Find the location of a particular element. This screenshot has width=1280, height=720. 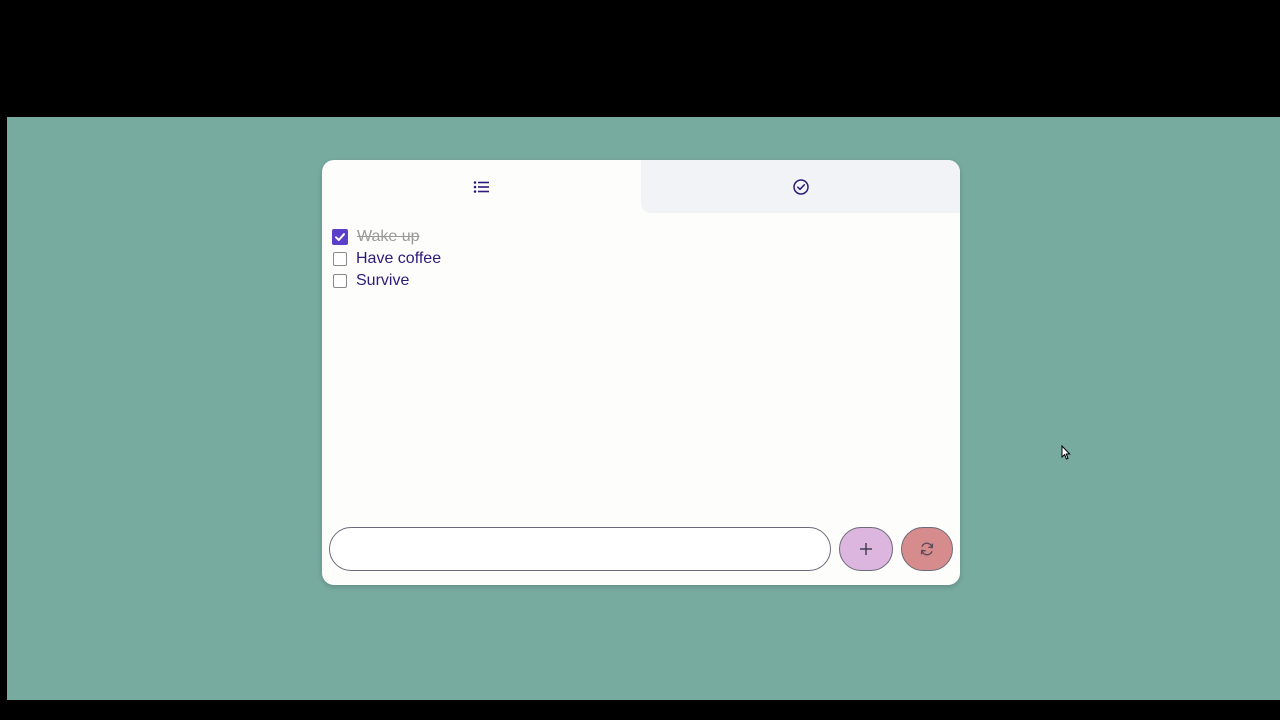

todo-label: Wake up is located at coordinates (388, 236).